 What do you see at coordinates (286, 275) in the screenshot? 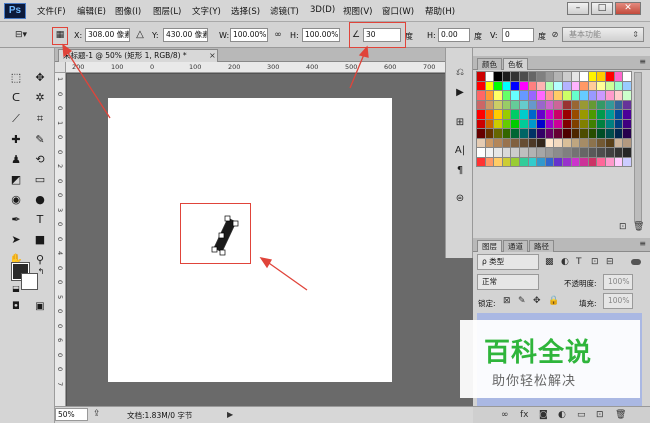
I see `arrow-to-shape` at bounding box center [286, 275].